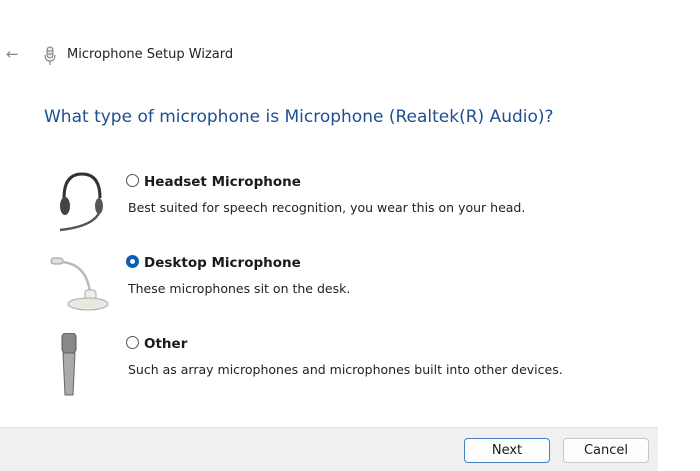  I want to click on desktop-option: Desktop Microphone, so click(213, 263).